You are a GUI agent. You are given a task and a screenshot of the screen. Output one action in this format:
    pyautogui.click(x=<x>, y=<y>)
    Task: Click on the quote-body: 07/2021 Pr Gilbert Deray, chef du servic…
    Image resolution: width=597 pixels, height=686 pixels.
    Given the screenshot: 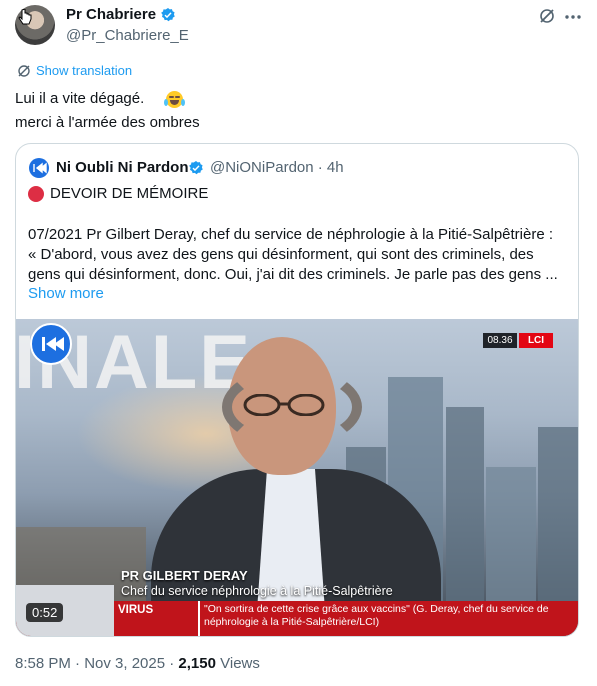 What is the action you would take?
    pyautogui.click(x=293, y=254)
    